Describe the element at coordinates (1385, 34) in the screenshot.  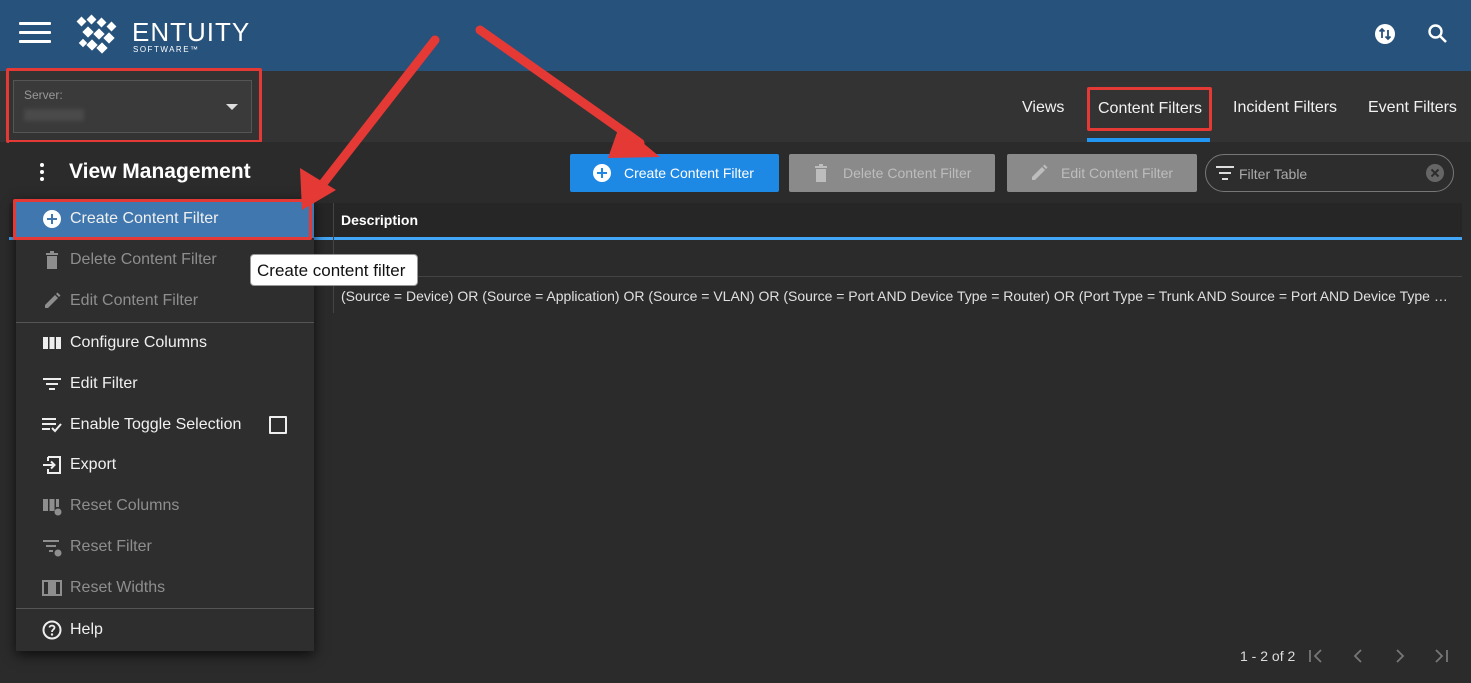
I see `sync-icon` at that location.